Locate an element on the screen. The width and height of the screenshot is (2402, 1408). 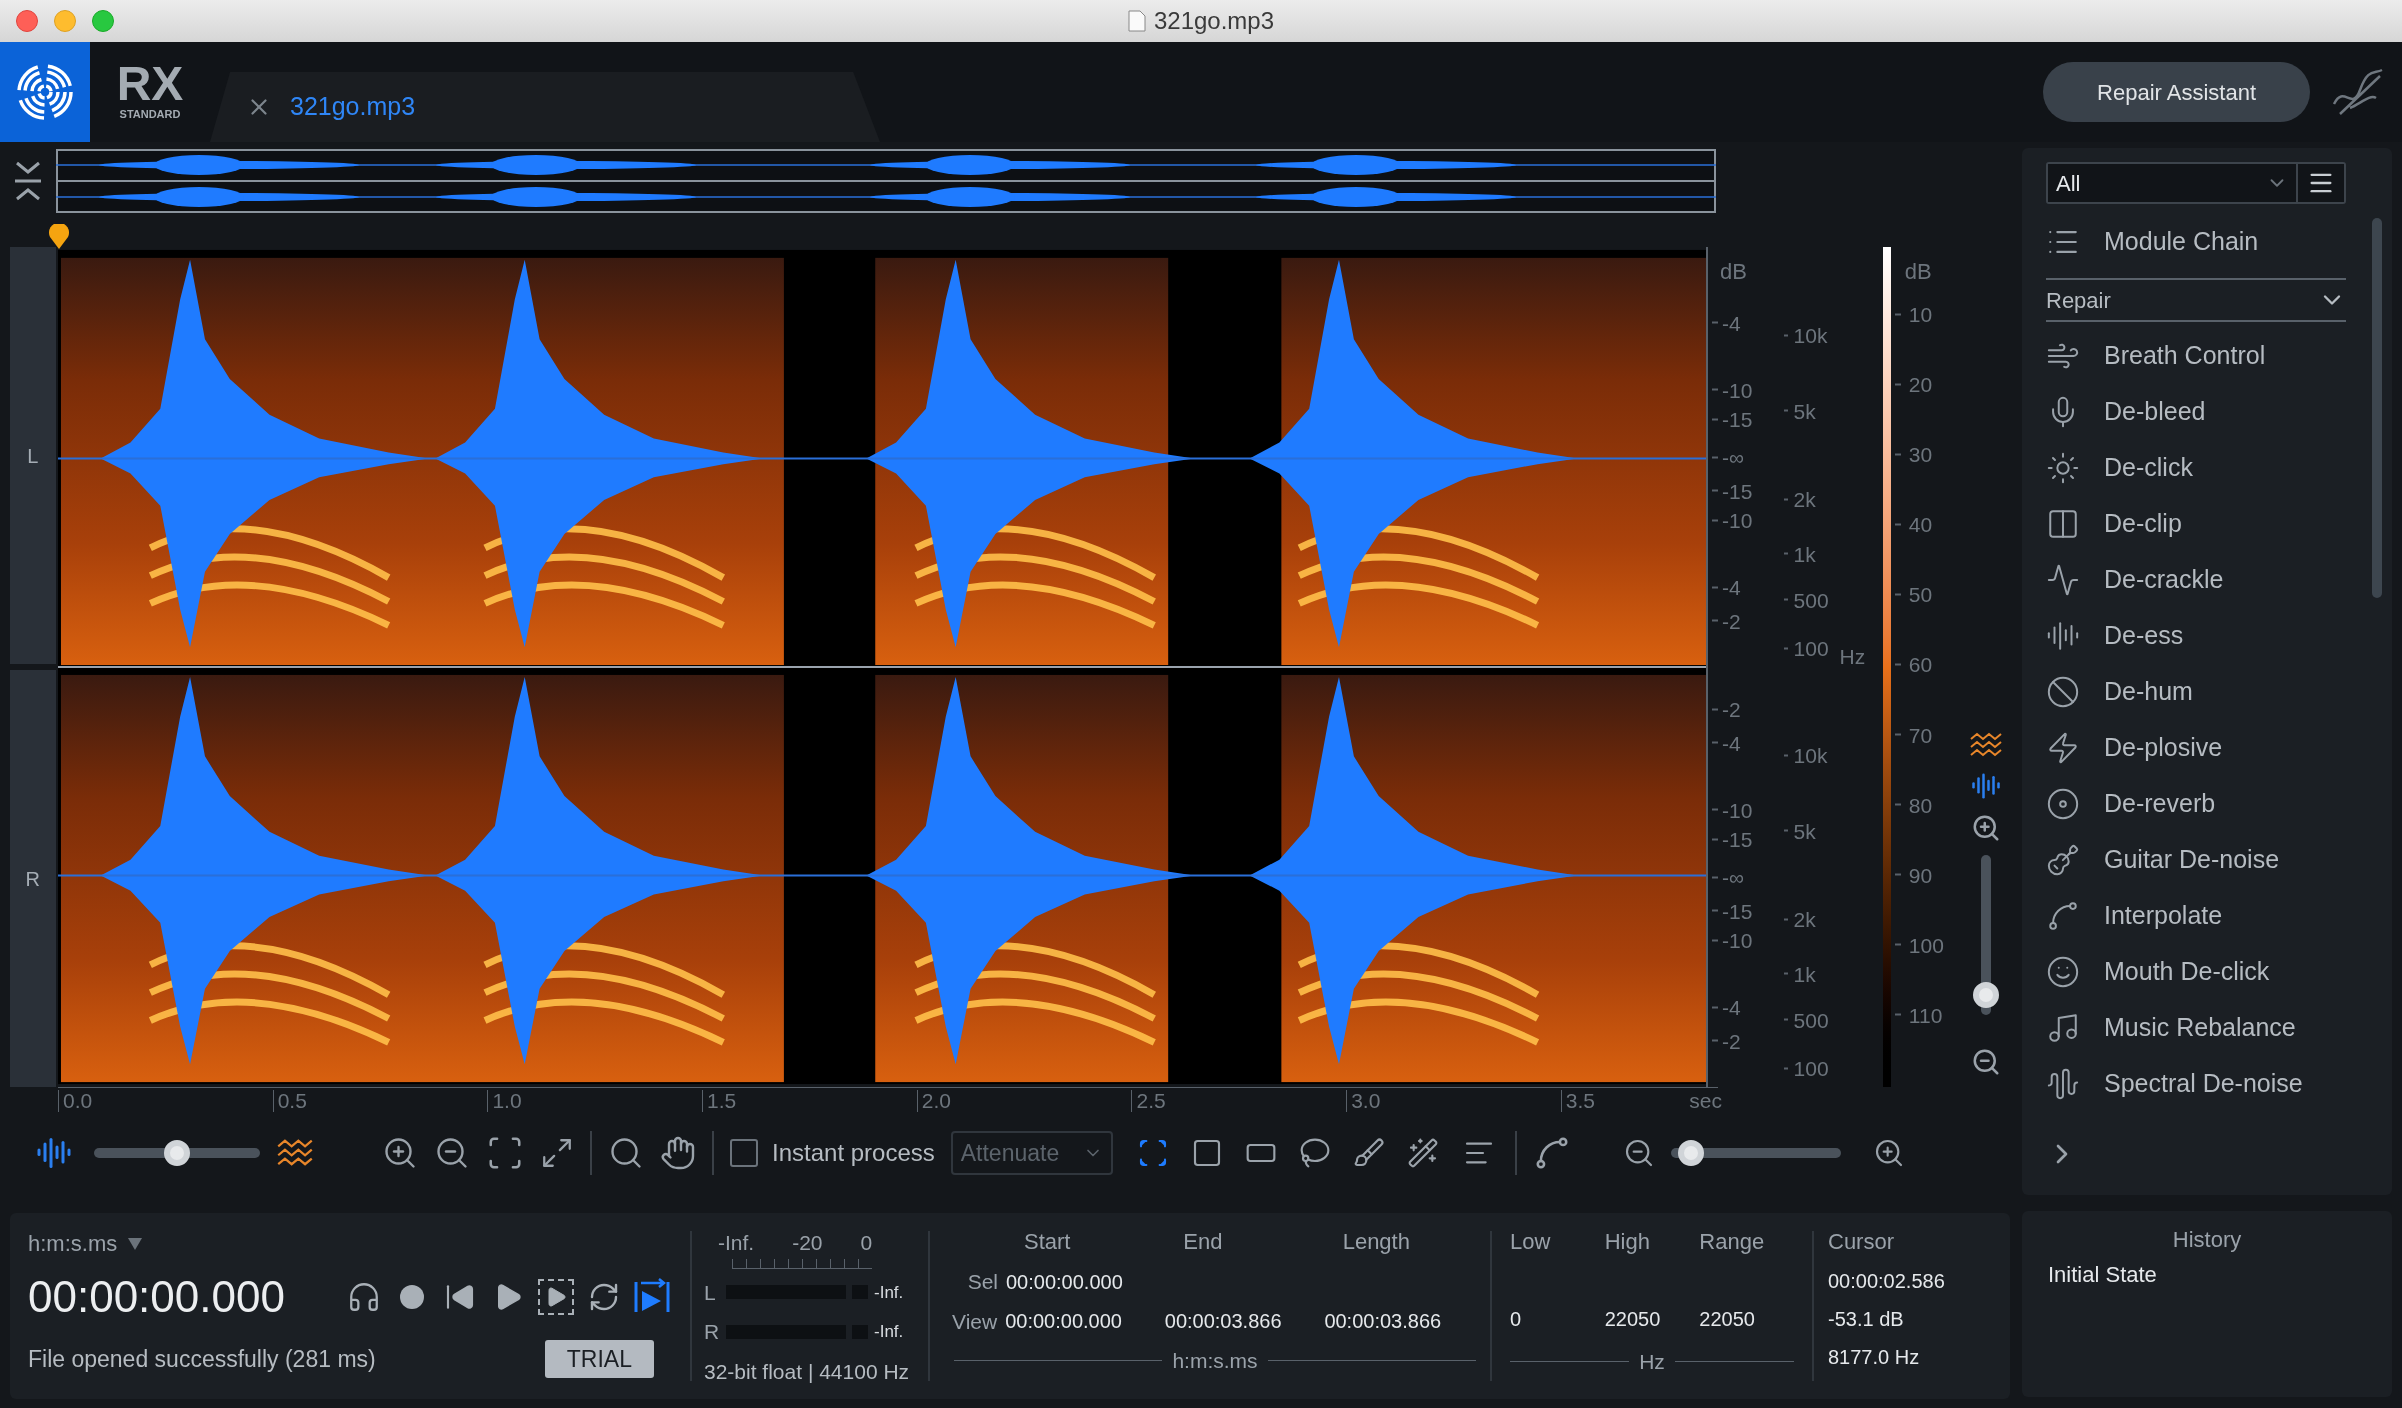
time-tick-label: 3.5 is located at coordinates (1578, 1101).